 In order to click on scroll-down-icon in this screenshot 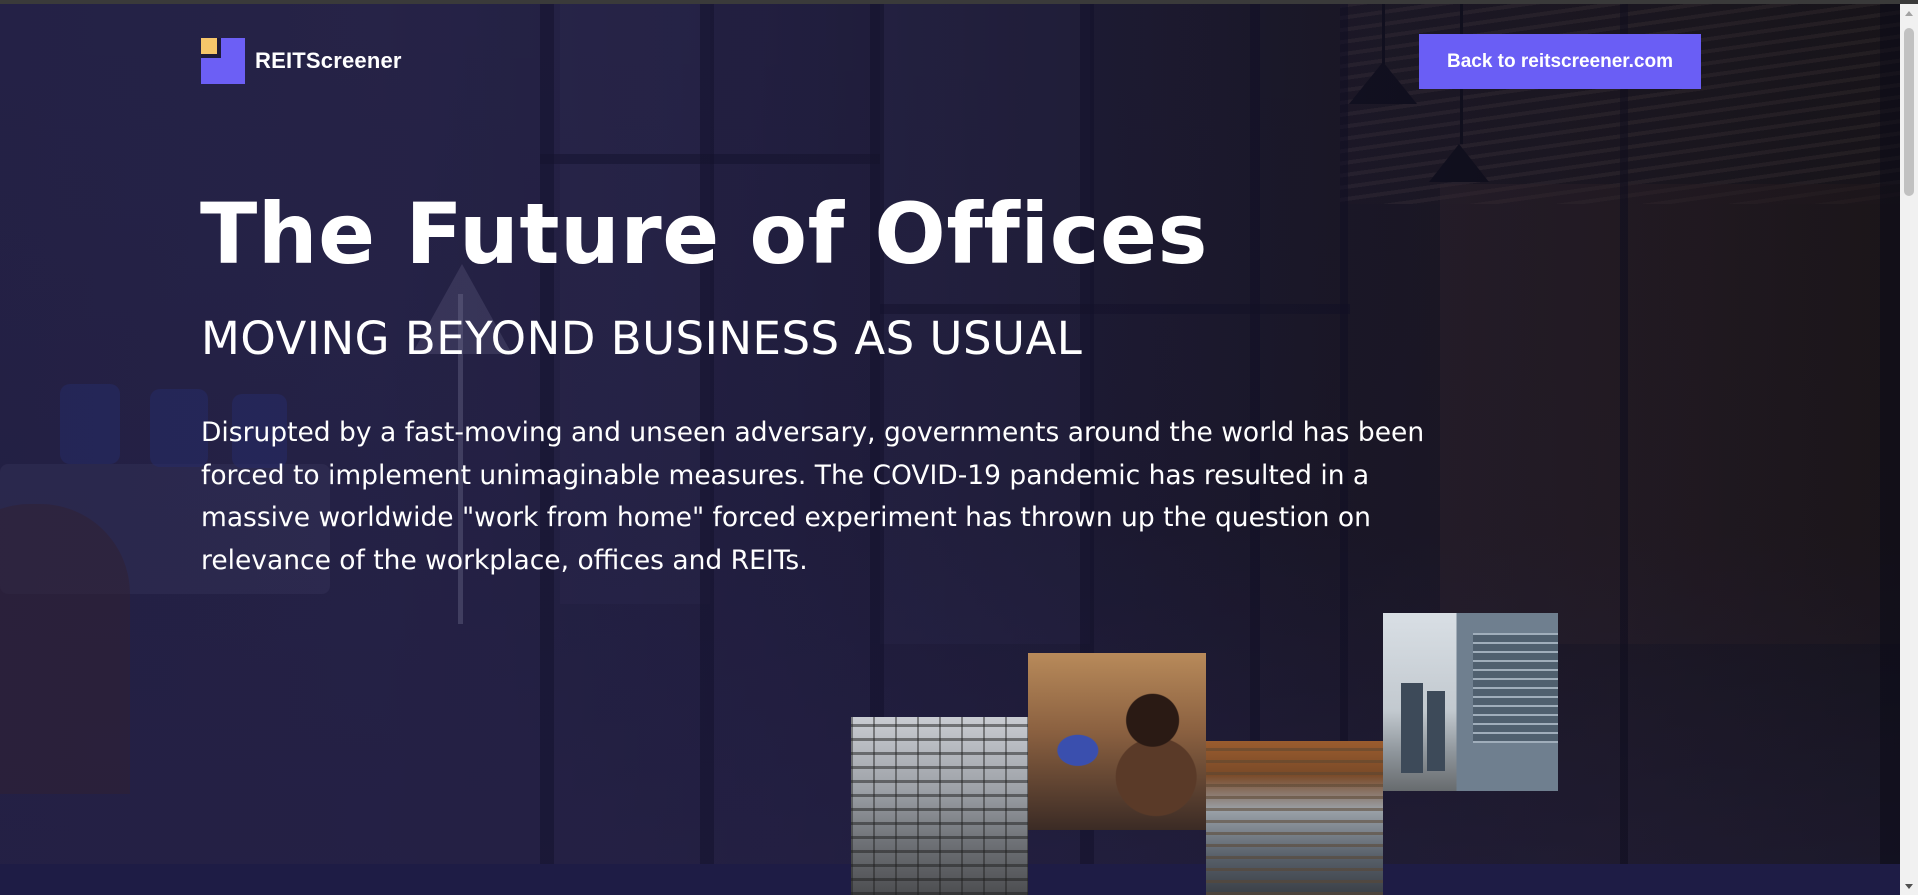, I will do `click(1909, 886)`.